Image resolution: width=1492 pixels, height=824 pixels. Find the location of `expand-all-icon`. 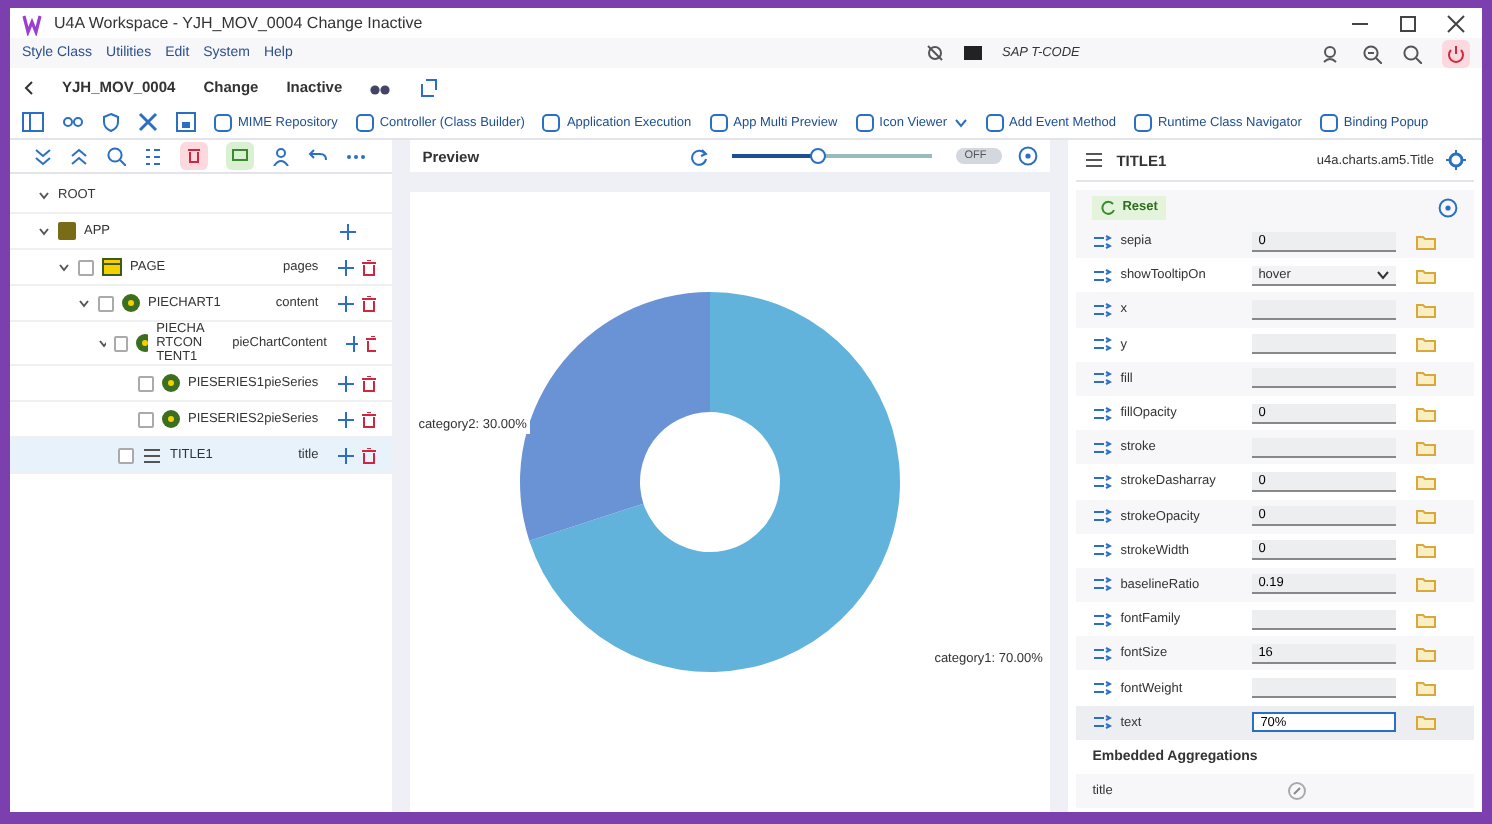

expand-all-icon is located at coordinates (79, 156).